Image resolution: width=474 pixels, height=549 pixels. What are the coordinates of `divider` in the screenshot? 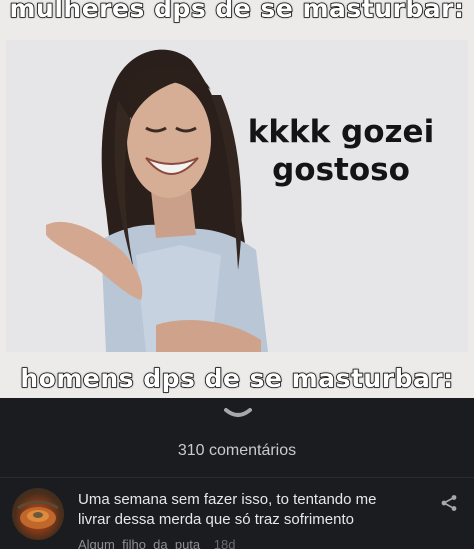 It's located at (237, 477).